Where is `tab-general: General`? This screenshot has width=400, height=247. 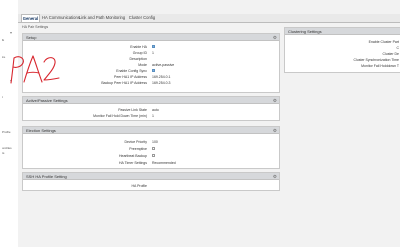
tab-general: General is located at coordinates (30, 18).